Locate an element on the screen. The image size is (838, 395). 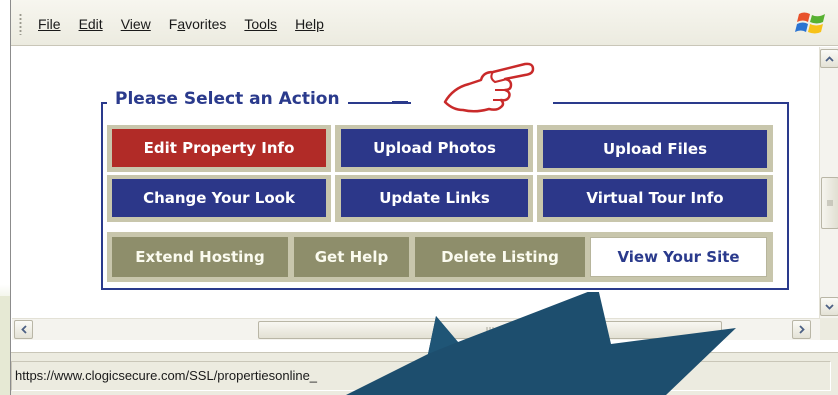
chevron-right-icon is located at coordinates (801, 329).